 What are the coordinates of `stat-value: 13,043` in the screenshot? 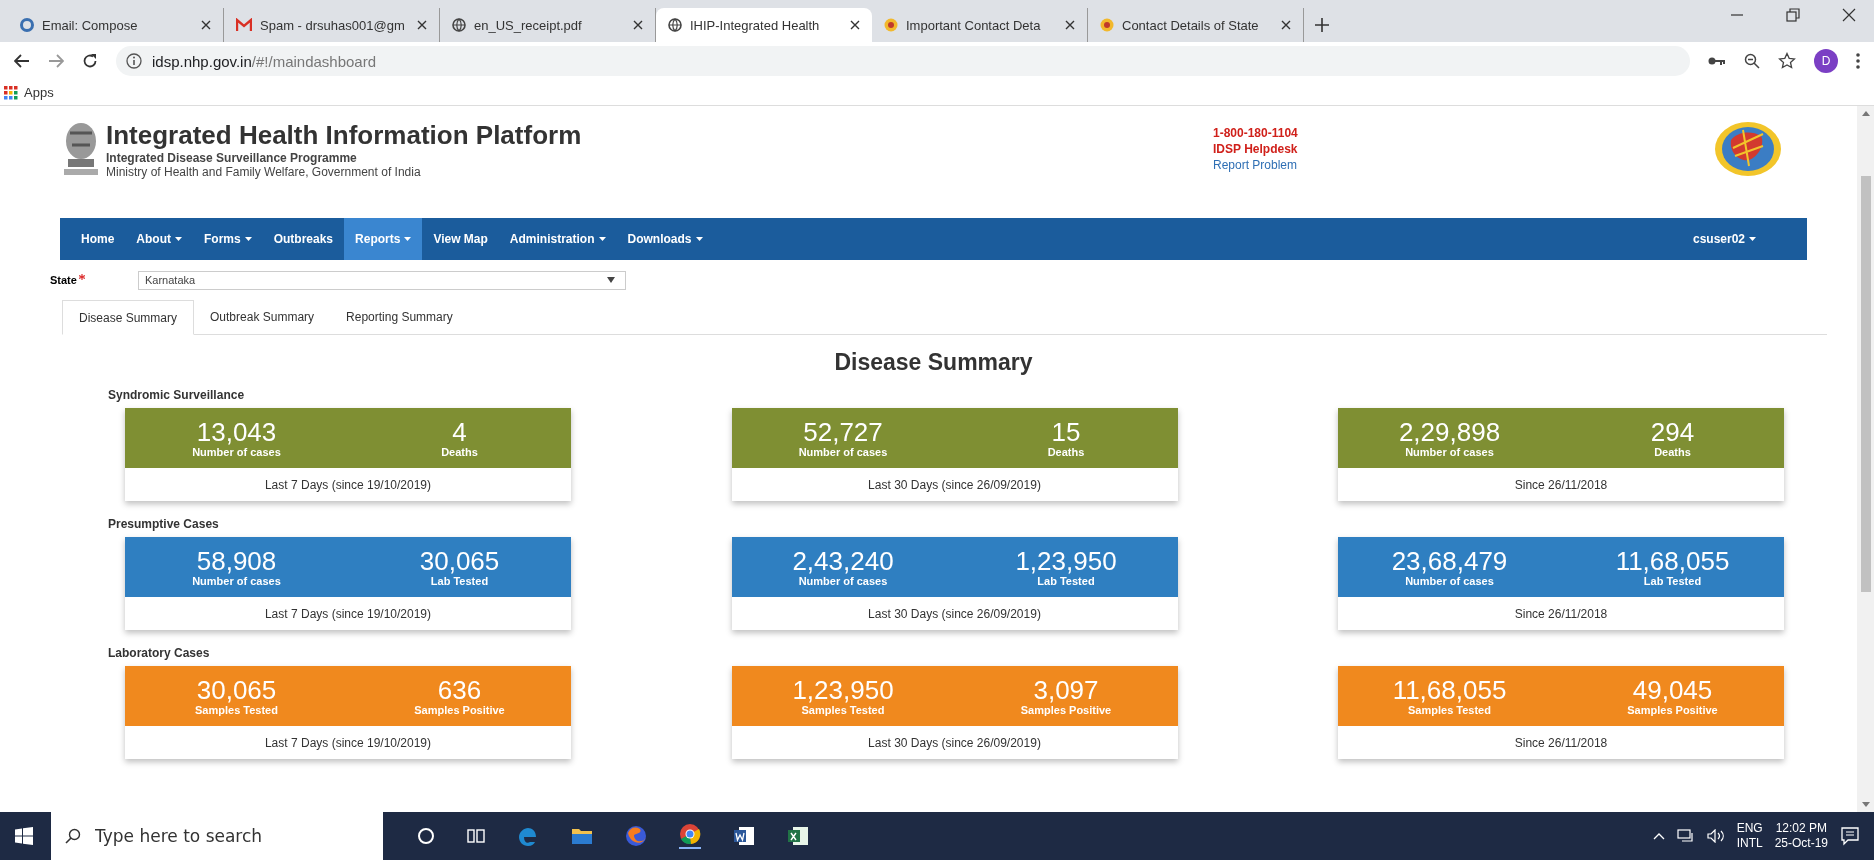 It's located at (236, 432).